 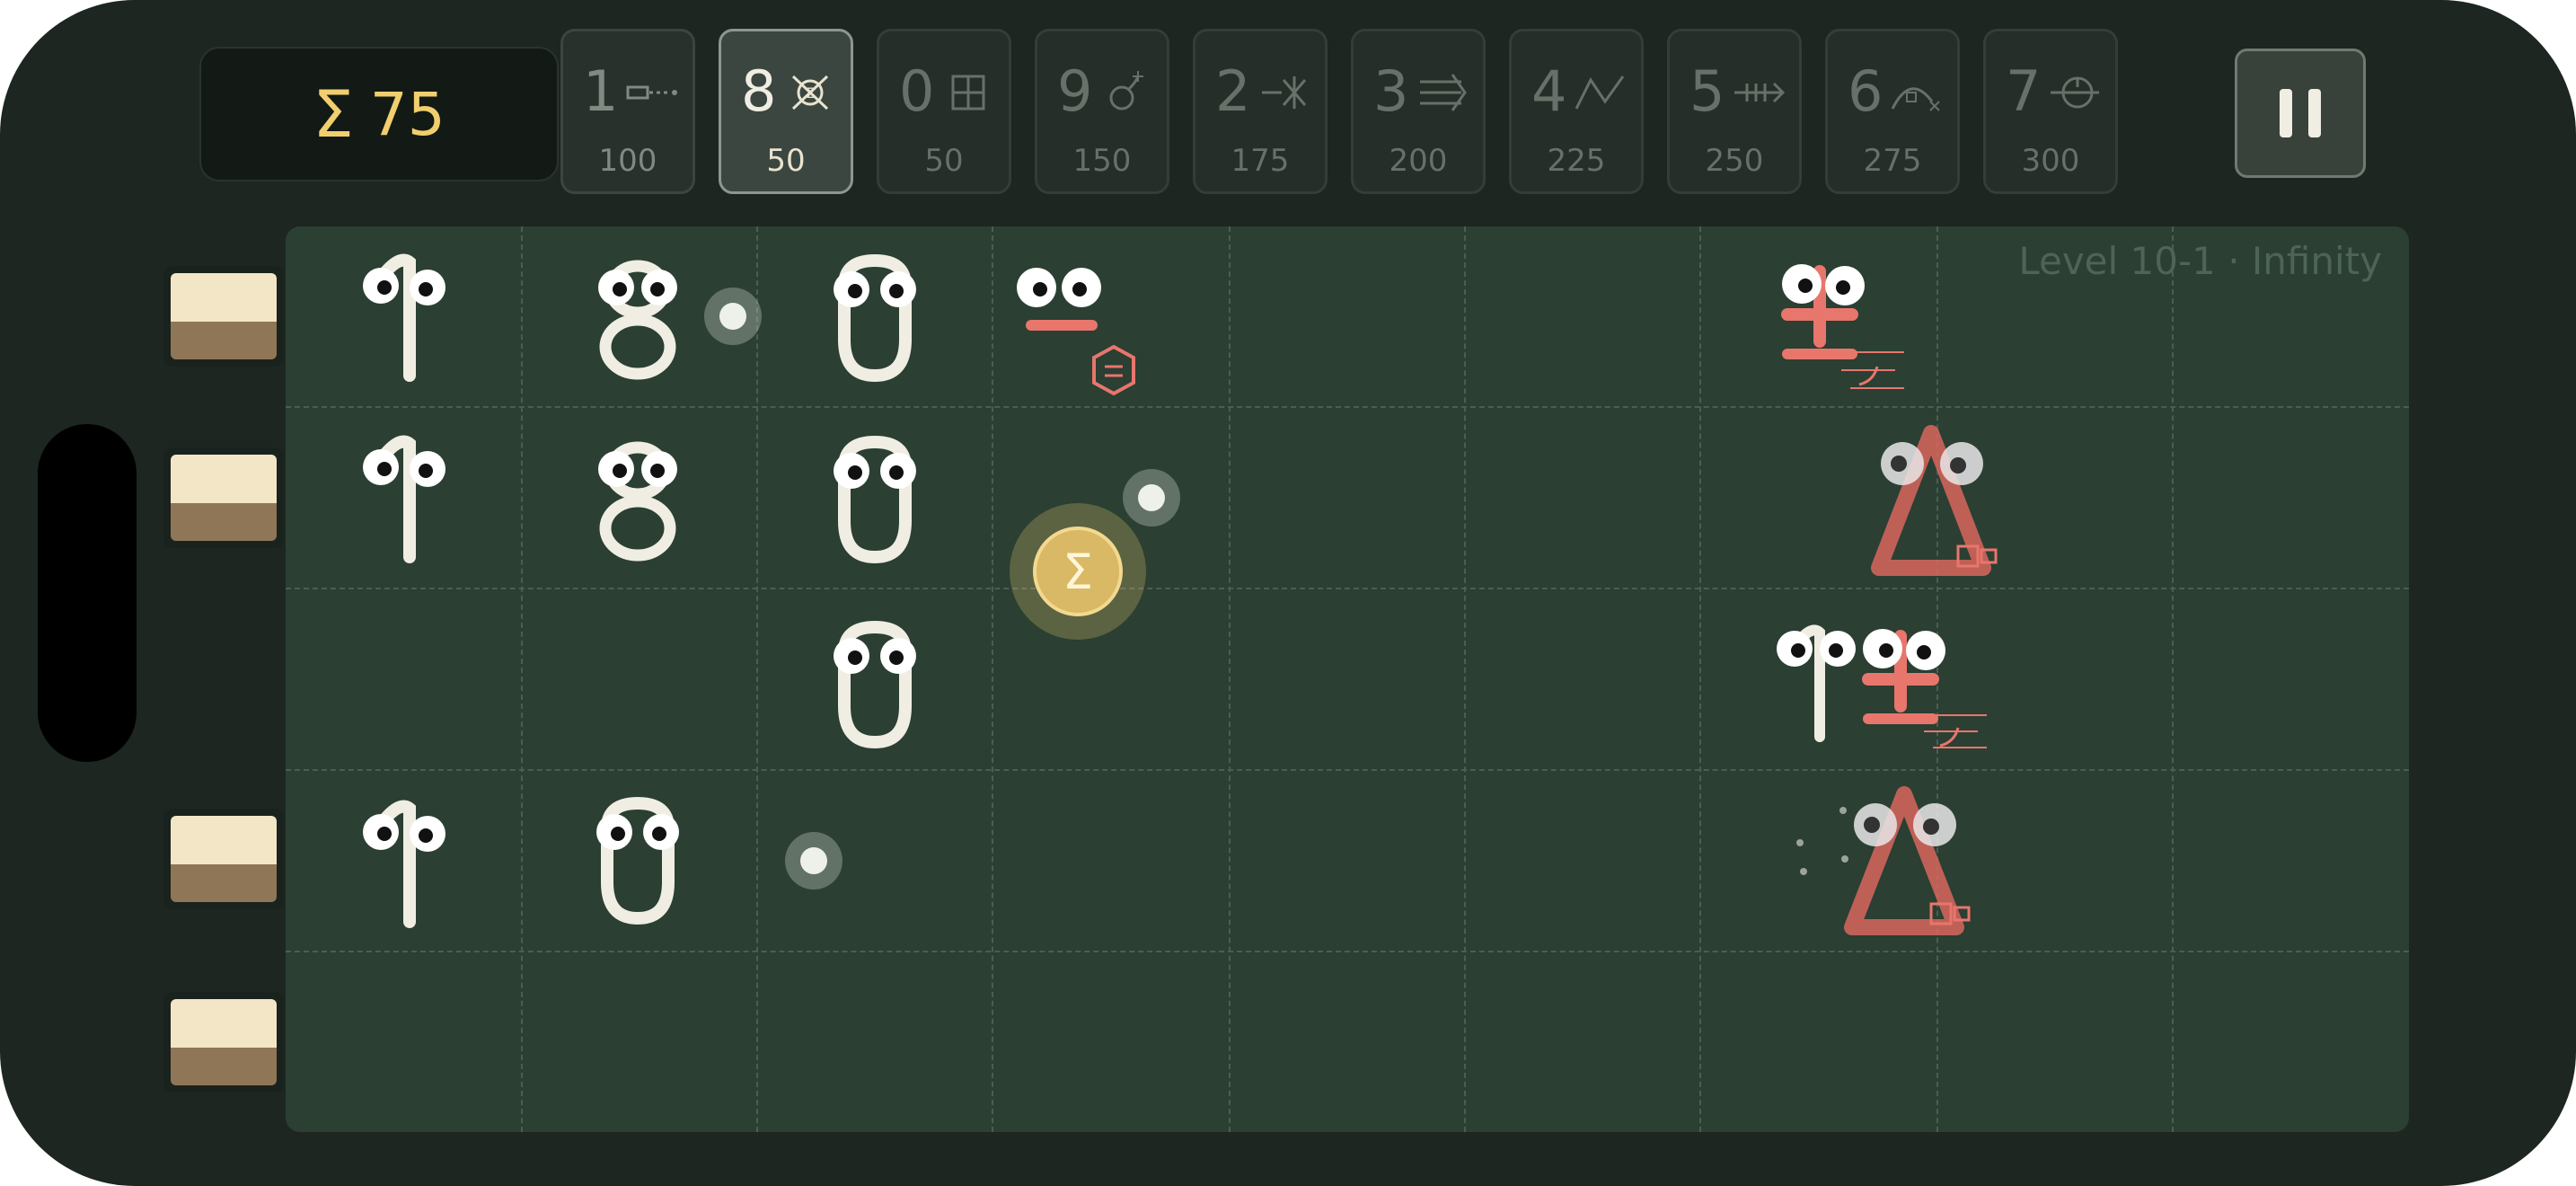 I want to click on card-digit: 9, so click(x=1075, y=91).